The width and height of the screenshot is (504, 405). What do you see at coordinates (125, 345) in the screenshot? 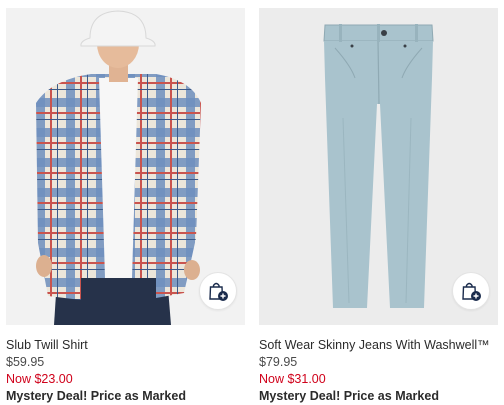
I see `product-name: Slub Twill Shirt` at bounding box center [125, 345].